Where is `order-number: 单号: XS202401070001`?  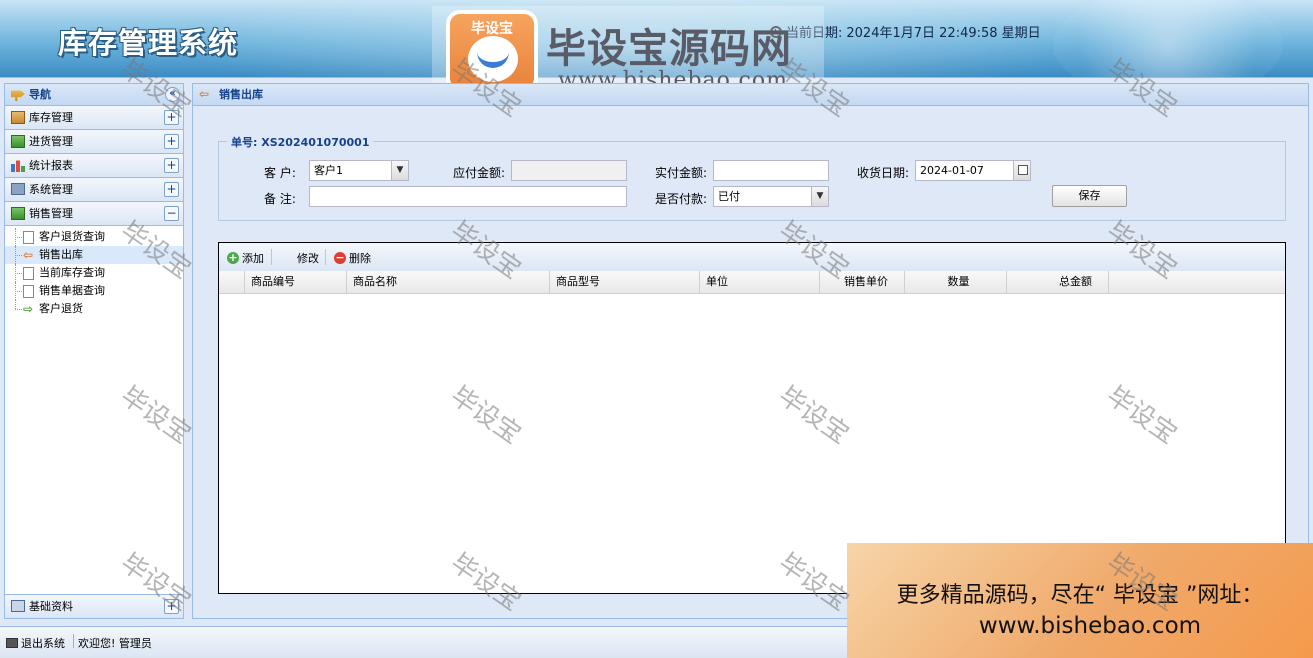
order-number: 单号: XS202401070001 is located at coordinates (300, 142).